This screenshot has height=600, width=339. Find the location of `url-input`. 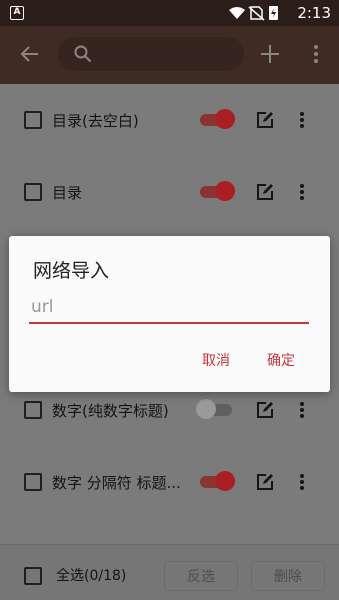

url-input is located at coordinates (169, 308).